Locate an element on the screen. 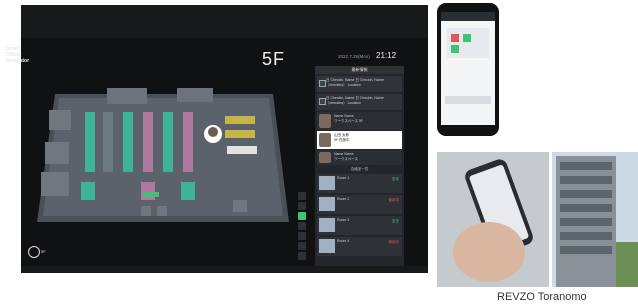 This screenshot has width=638, height=308. panel-title: 最新情報 is located at coordinates (359, 70).